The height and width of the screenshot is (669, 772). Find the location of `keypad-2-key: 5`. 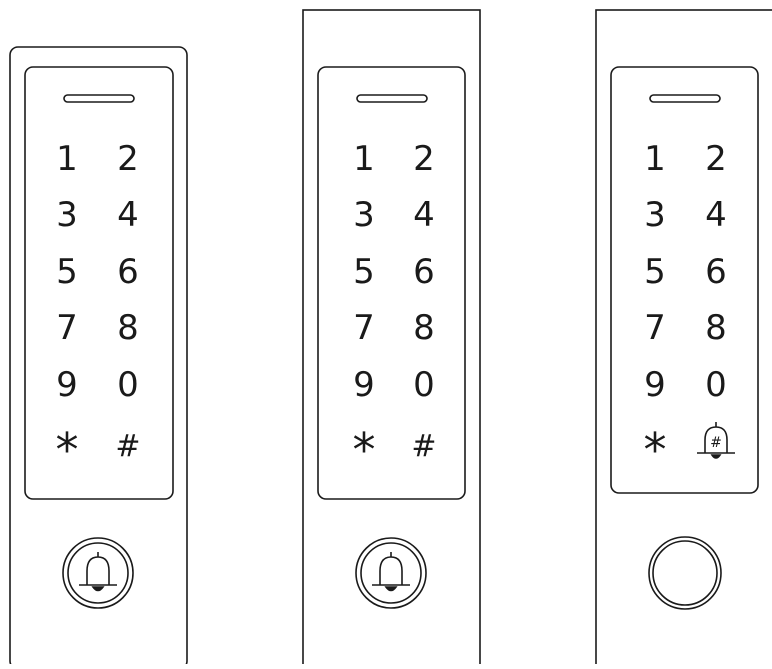

keypad-2-key: 5 is located at coordinates (364, 272).